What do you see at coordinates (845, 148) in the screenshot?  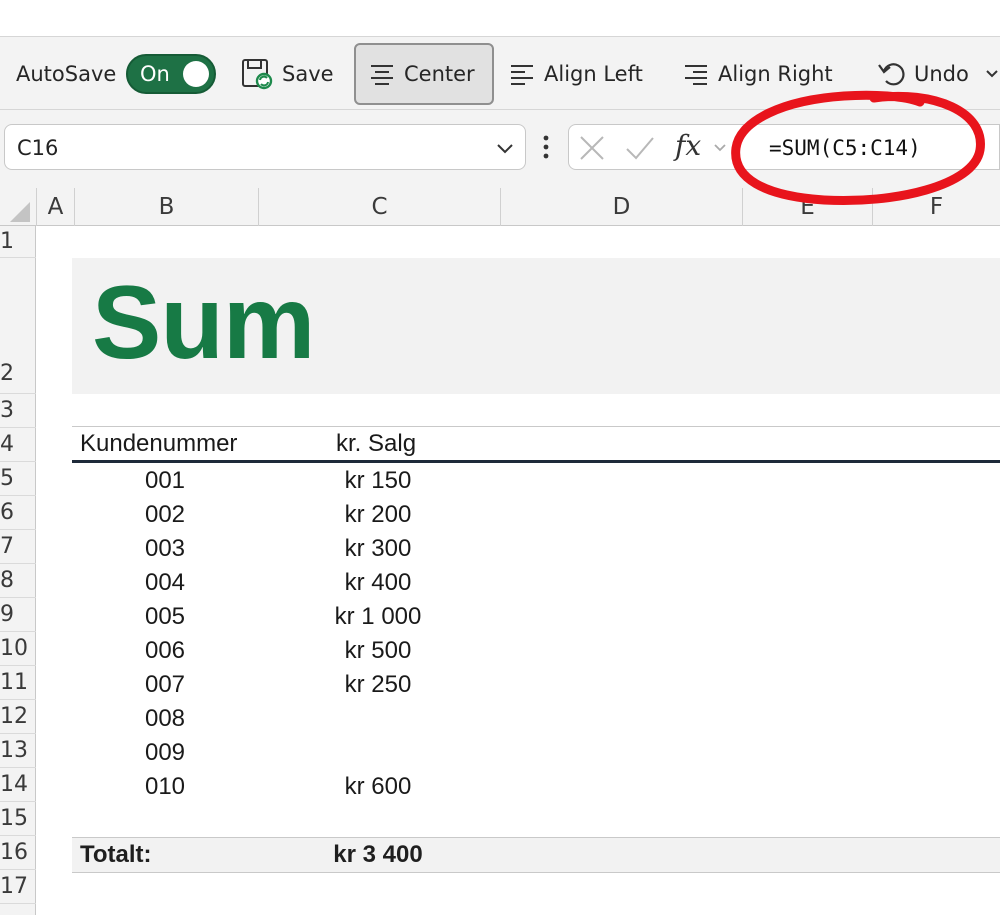 I see `formula-text: =SUM(C5:C14)` at bounding box center [845, 148].